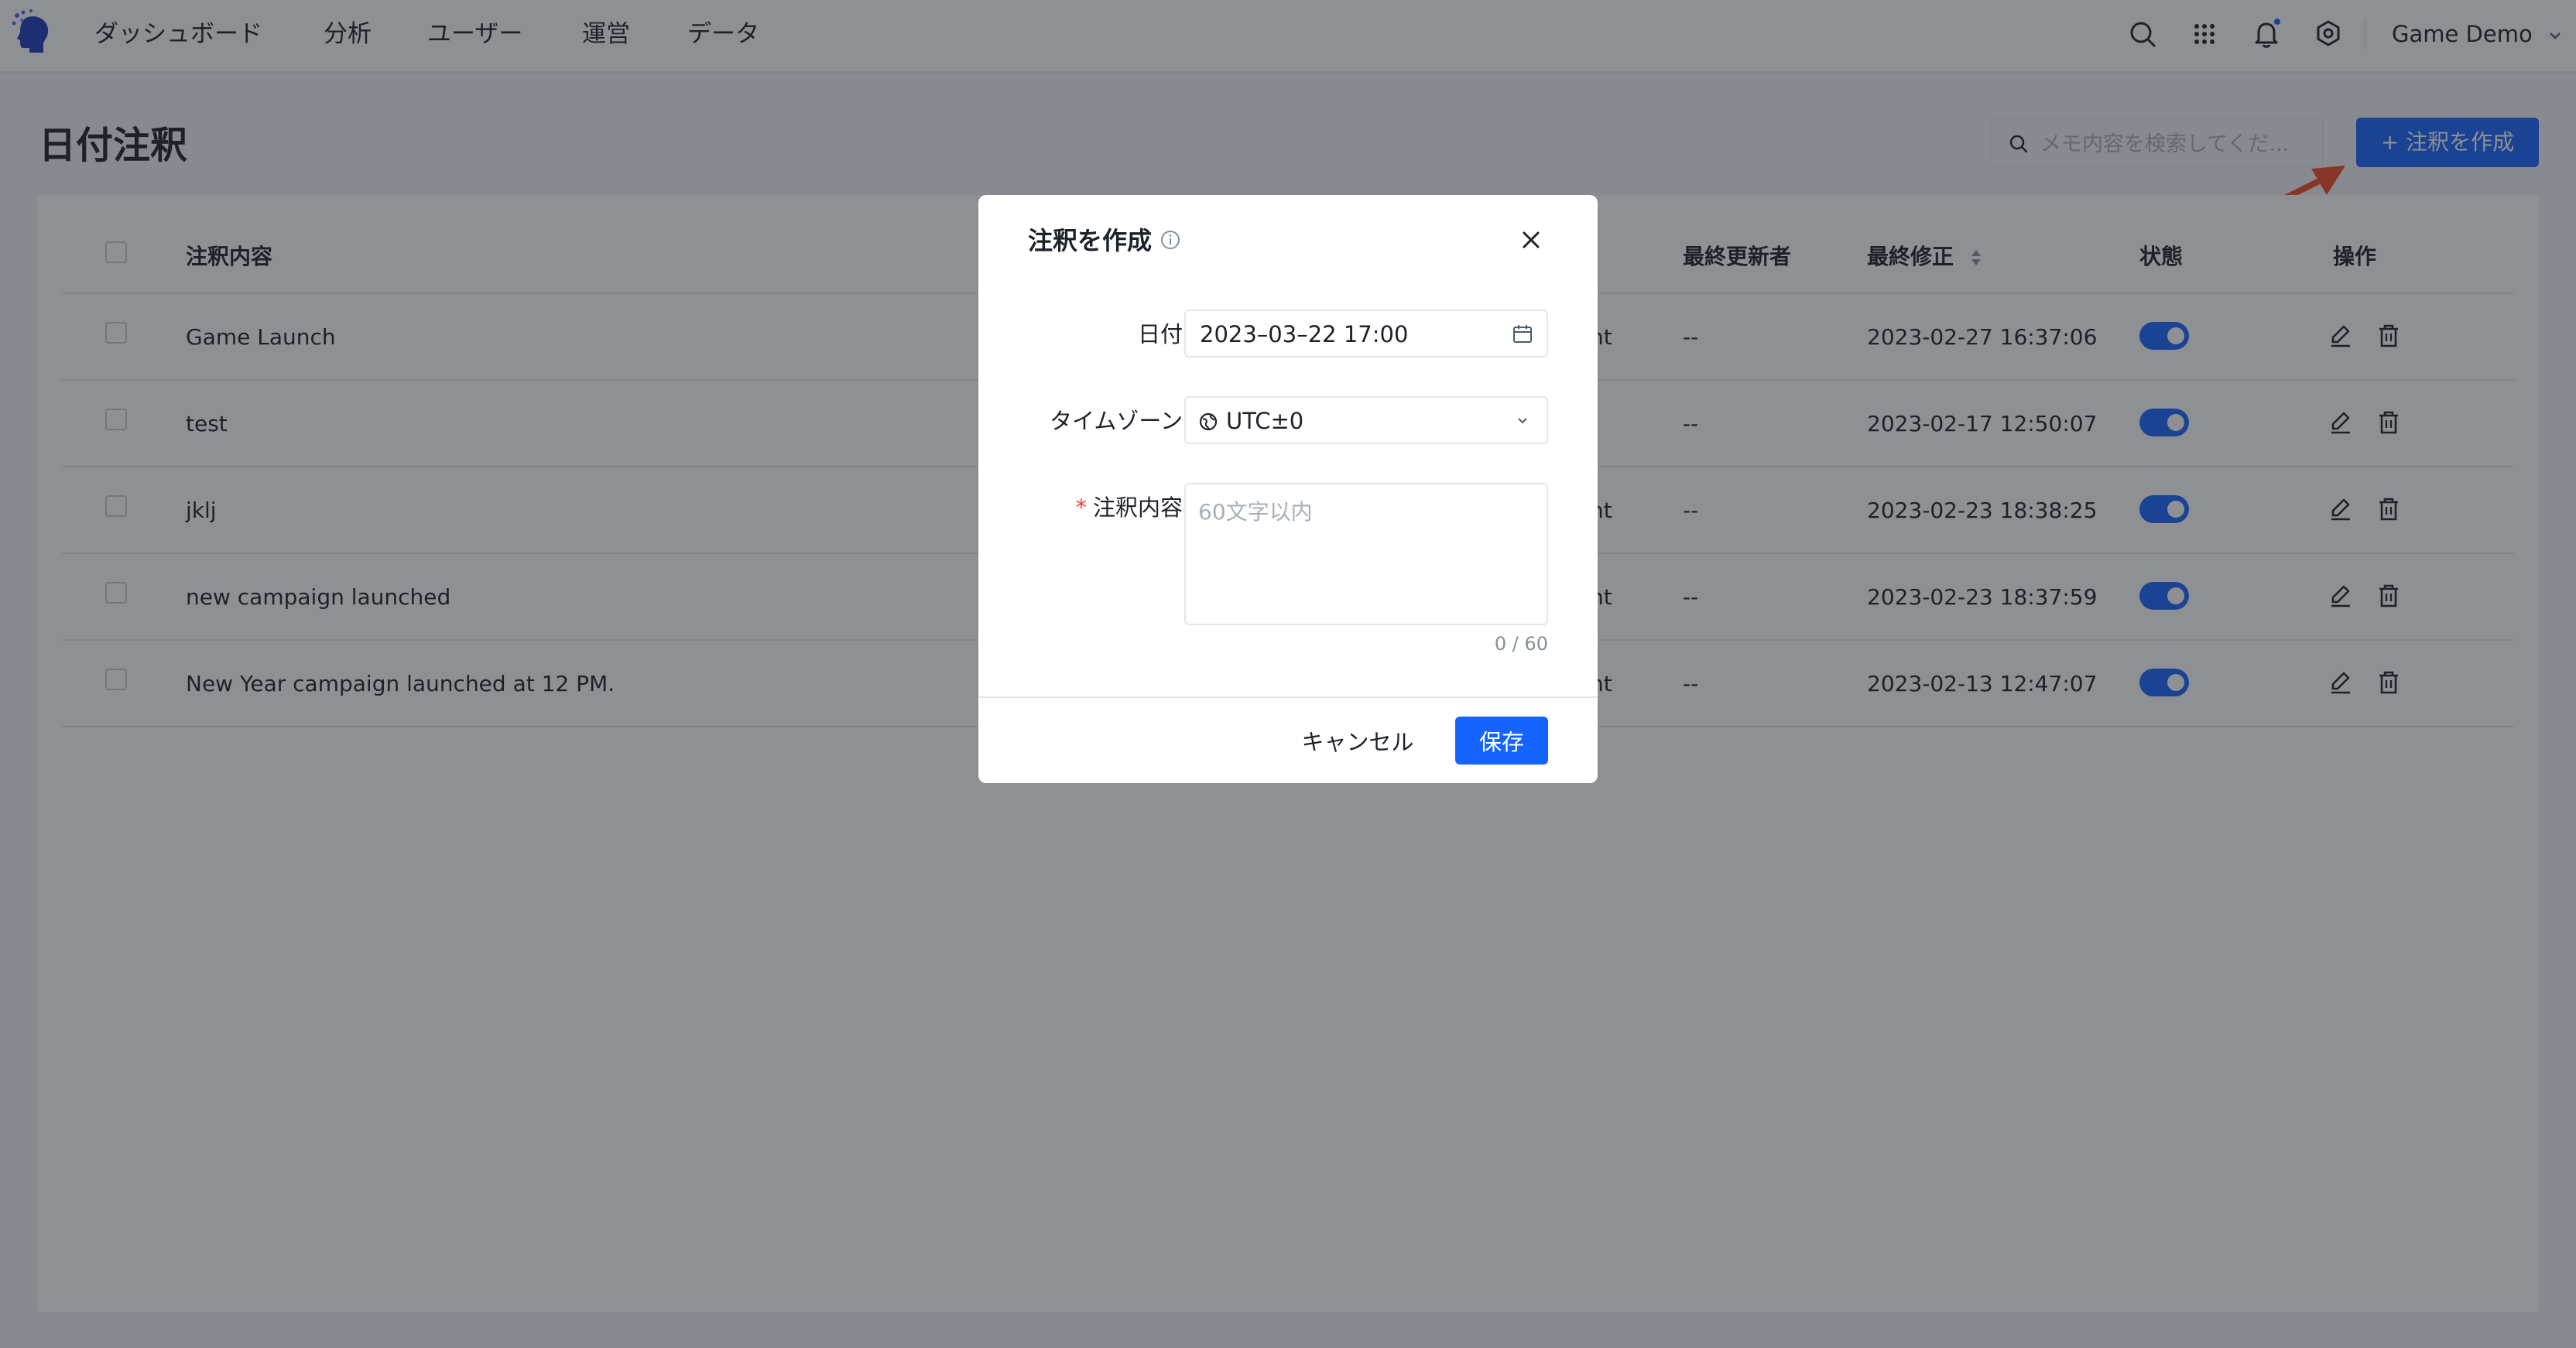 The image size is (2576, 1348). I want to click on timezone-value: UTC±0, so click(1265, 421).